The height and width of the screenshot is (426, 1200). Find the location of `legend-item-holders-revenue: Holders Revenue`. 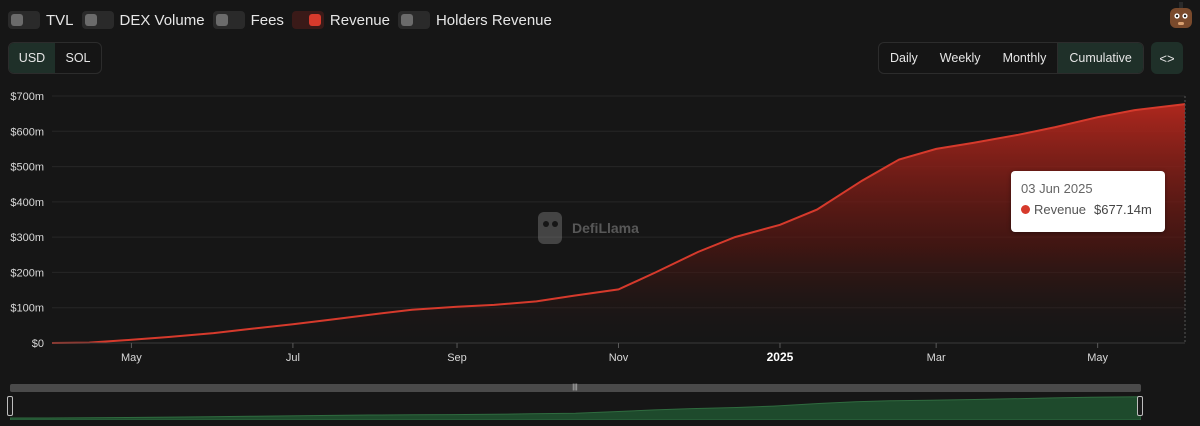

legend-item-holders-revenue: Holders Revenue is located at coordinates (474, 20).